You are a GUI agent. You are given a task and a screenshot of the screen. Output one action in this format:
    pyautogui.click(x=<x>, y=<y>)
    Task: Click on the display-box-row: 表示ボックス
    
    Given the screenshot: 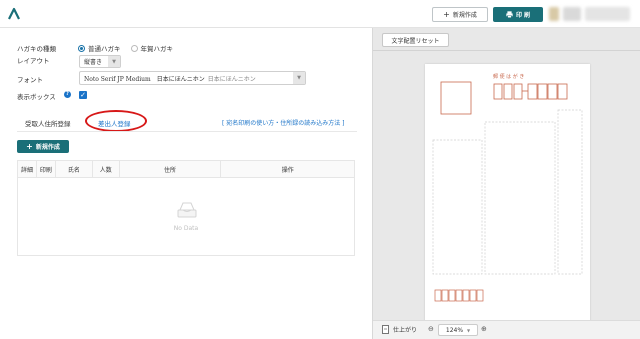 What is the action you would take?
    pyautogui.click(x=36, y=96)
    